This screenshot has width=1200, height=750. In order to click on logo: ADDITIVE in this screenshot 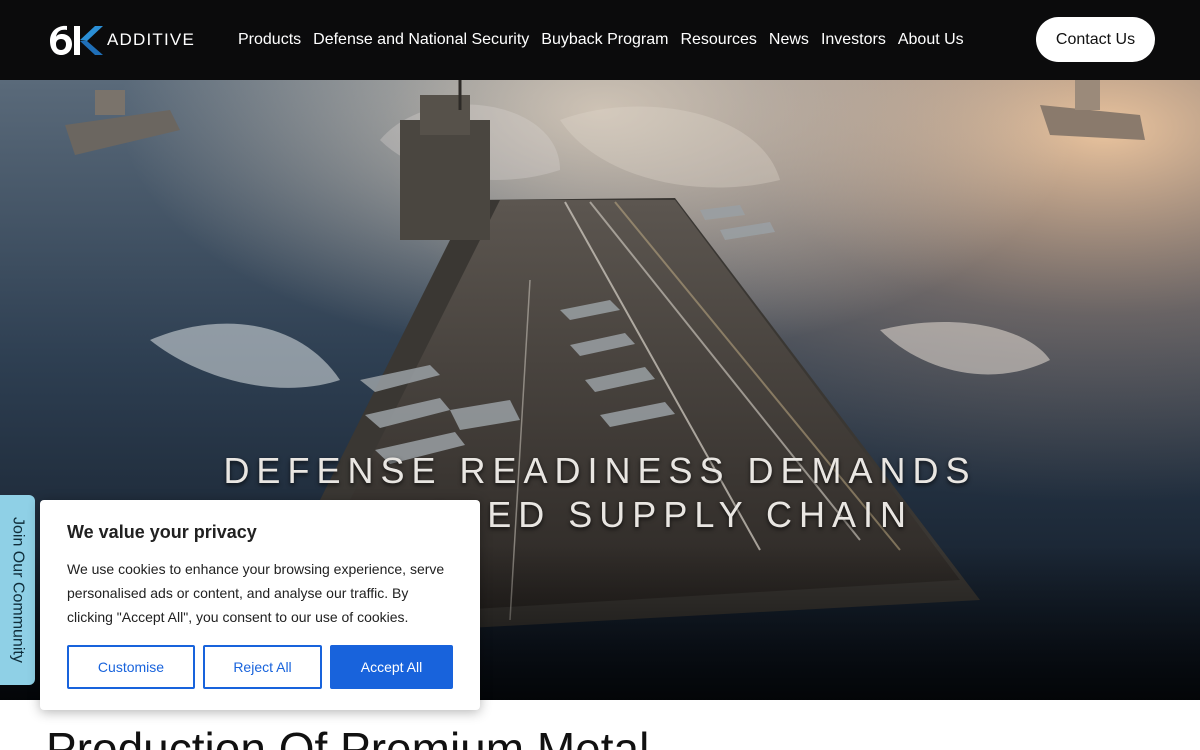, I will do `click(120, 40)`.